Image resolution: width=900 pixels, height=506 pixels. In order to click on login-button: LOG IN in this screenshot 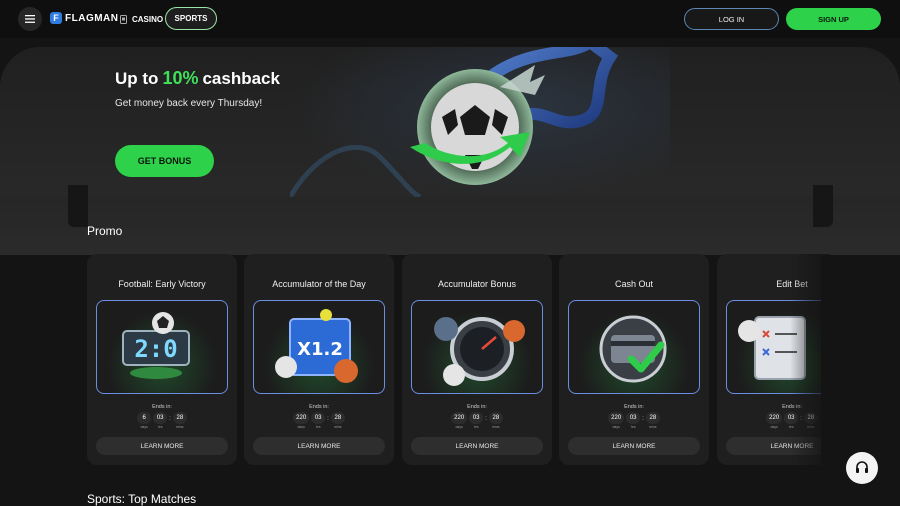, I will do `click(731, 19)`.